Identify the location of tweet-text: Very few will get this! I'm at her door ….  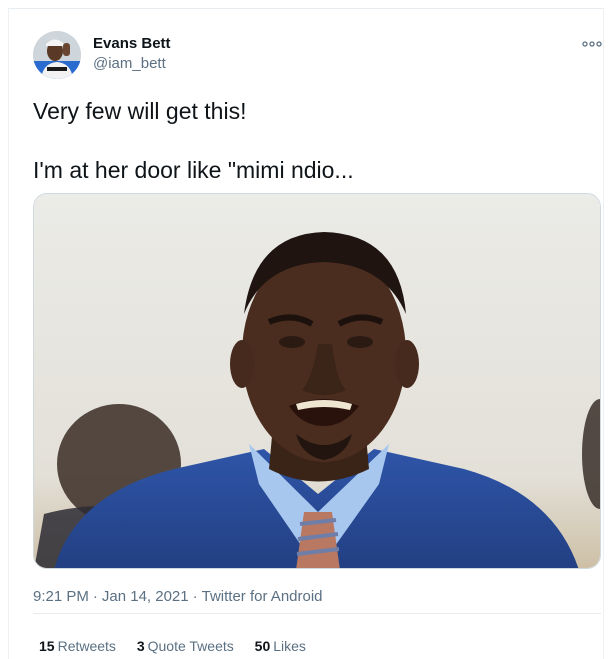
(313, 141).